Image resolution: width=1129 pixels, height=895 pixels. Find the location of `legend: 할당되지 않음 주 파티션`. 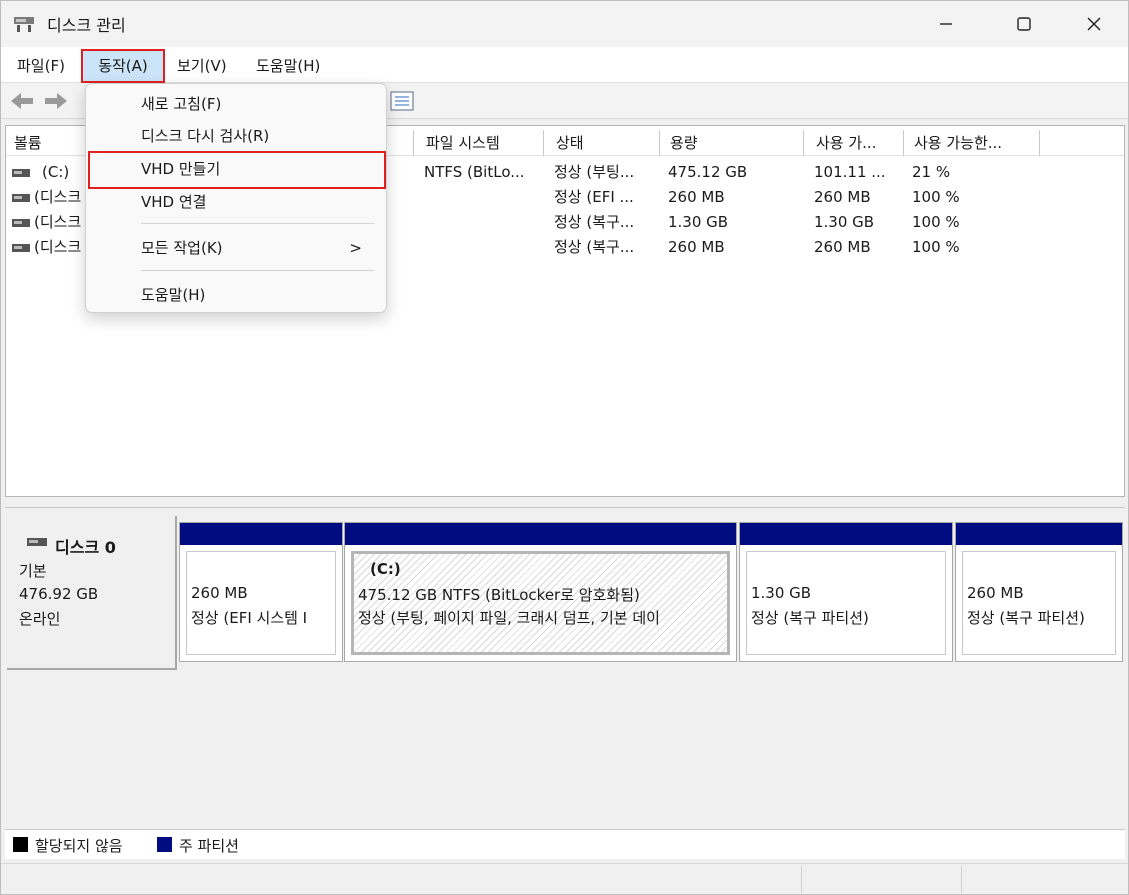

legend: 할당되지 않음 주 파티션 is located at coordinates (565, 844).